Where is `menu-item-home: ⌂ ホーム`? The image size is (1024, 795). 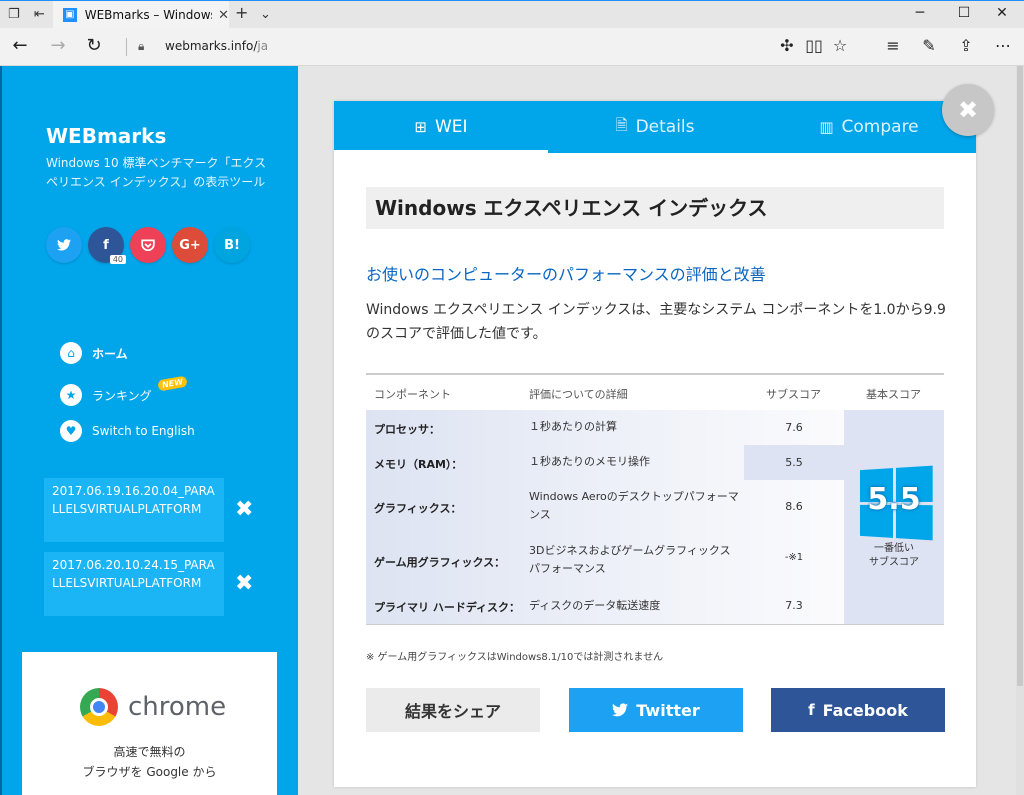
menu-item-home: ⌂ ホーム is located at coordinates (94, 353).